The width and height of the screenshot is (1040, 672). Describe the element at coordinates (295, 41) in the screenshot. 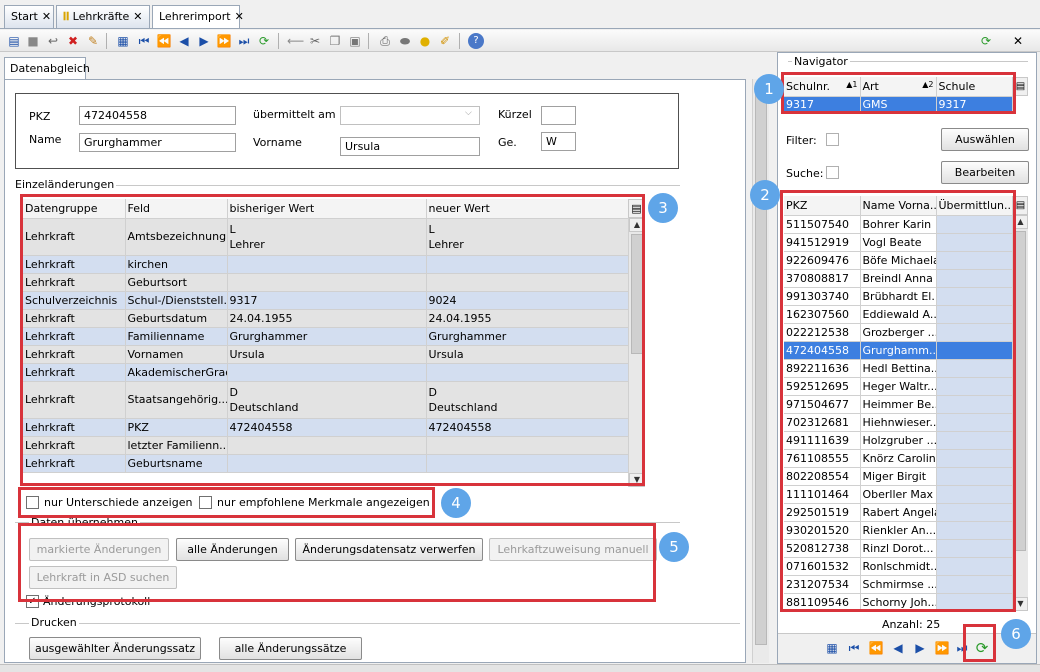

I see `back-arrow-icon: ⟵` at that location.